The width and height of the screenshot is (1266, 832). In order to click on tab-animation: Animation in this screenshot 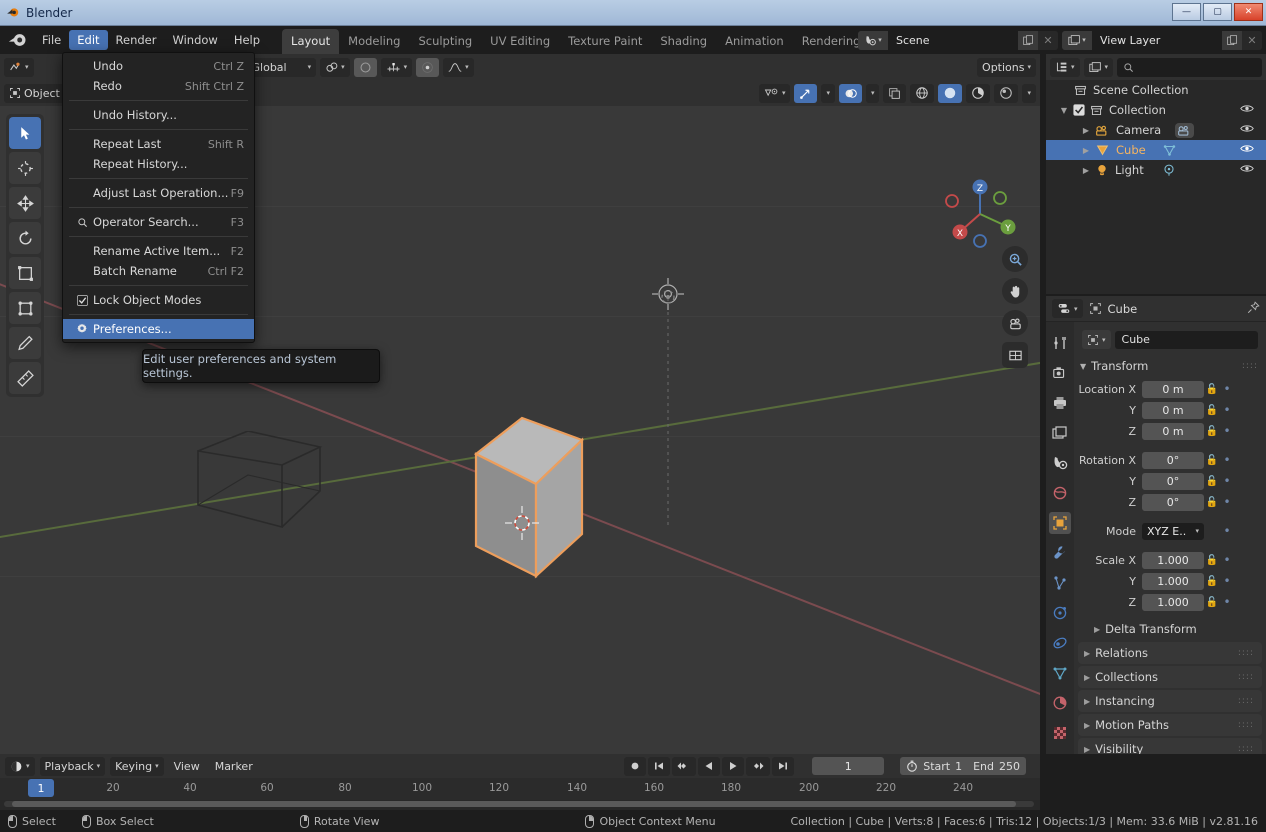, I will do `click(754, 41)`.